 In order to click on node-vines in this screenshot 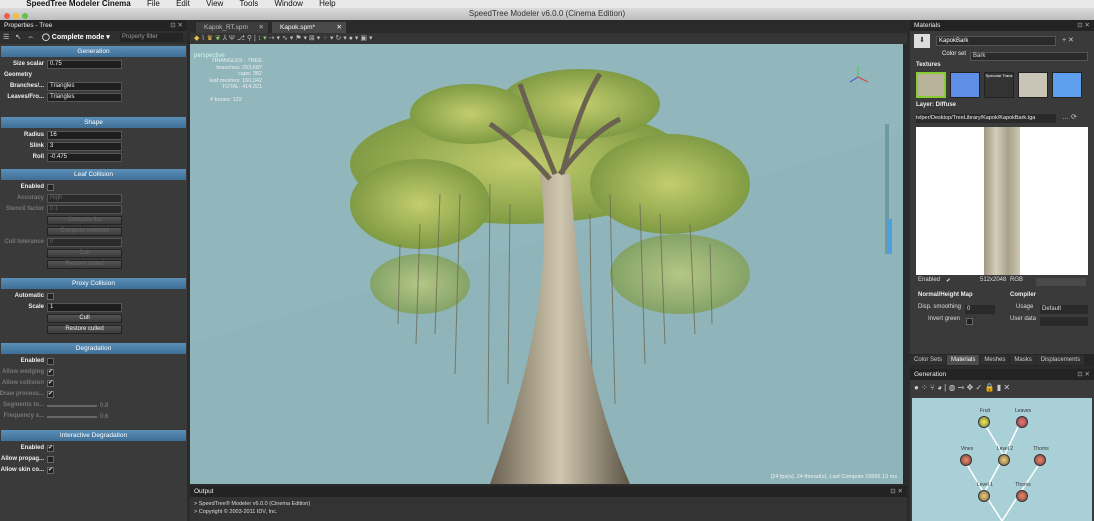, I will do `click(966, 460)`.